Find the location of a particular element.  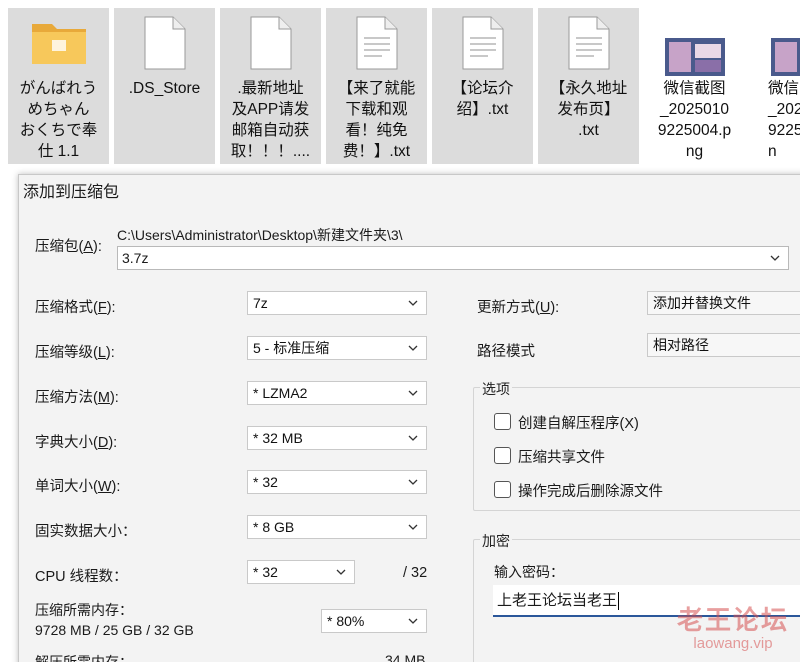

file-name: 微信 _202 9225 n is located at coordinates (784, 120).